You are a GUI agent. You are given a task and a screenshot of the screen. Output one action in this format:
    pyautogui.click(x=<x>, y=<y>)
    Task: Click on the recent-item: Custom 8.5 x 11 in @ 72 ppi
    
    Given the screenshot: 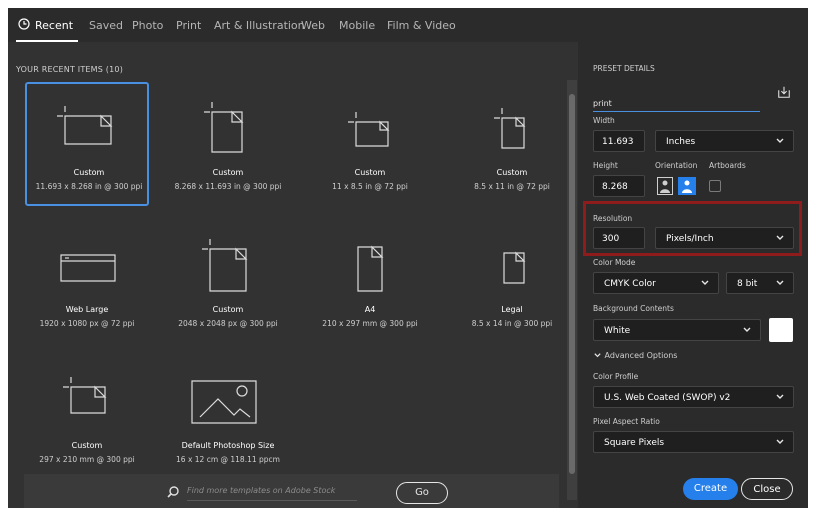 What is the action you would take?
    pyautogui.click(x=512, y=144)
    